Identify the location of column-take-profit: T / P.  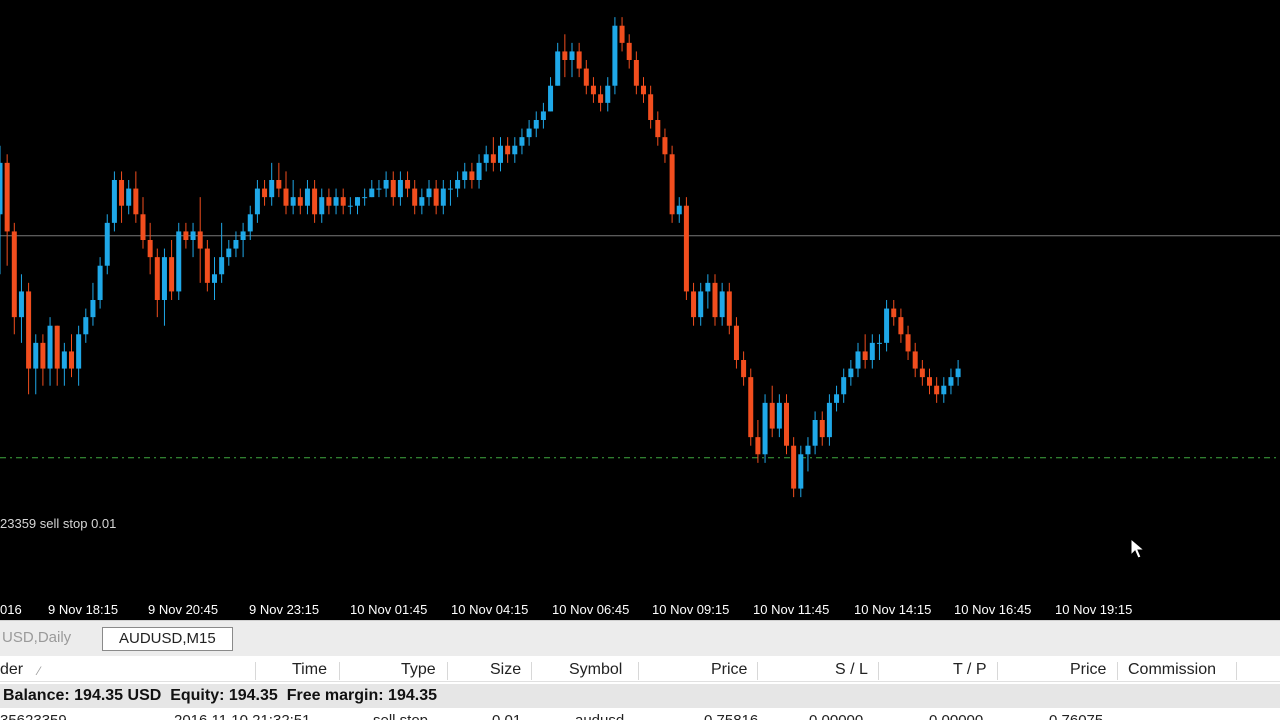
(970, 670).